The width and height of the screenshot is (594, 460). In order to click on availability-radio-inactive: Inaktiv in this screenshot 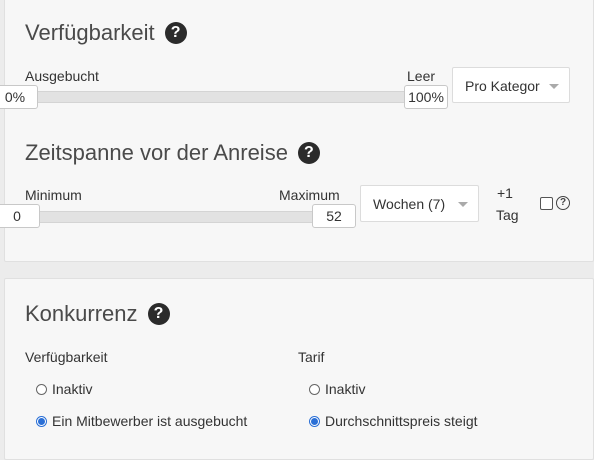, I will do `click(64, 389)`.